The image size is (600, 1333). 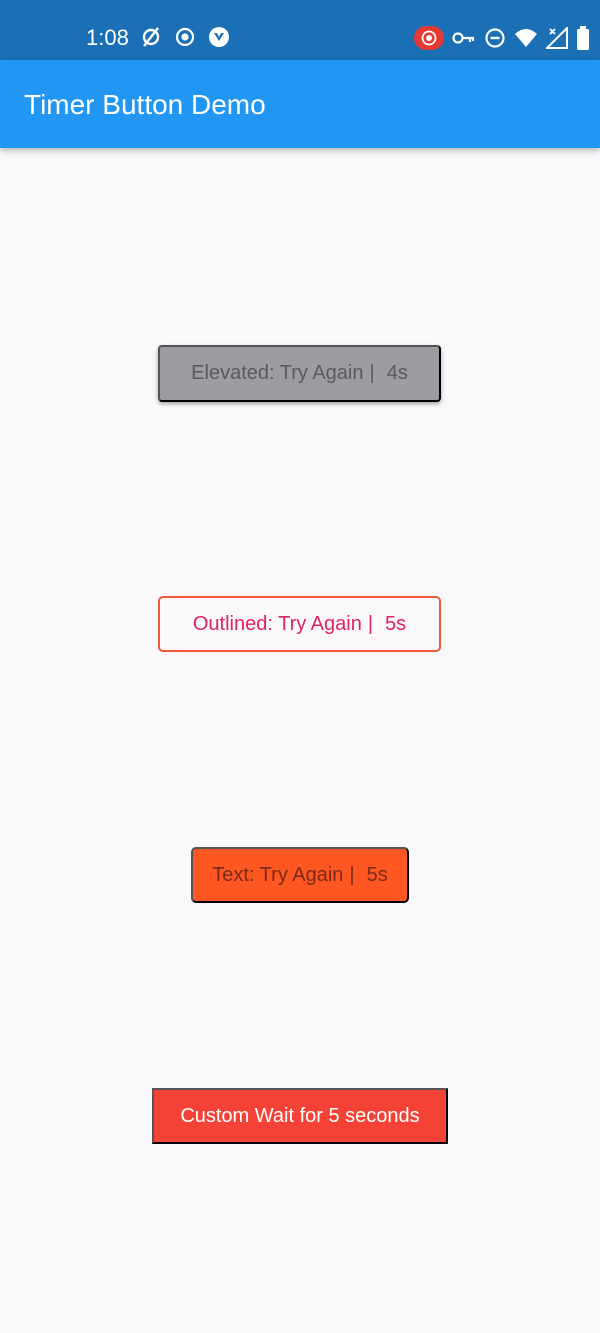 I want to click on page-title: Timer Button Demo, so click(x=145, y=104).